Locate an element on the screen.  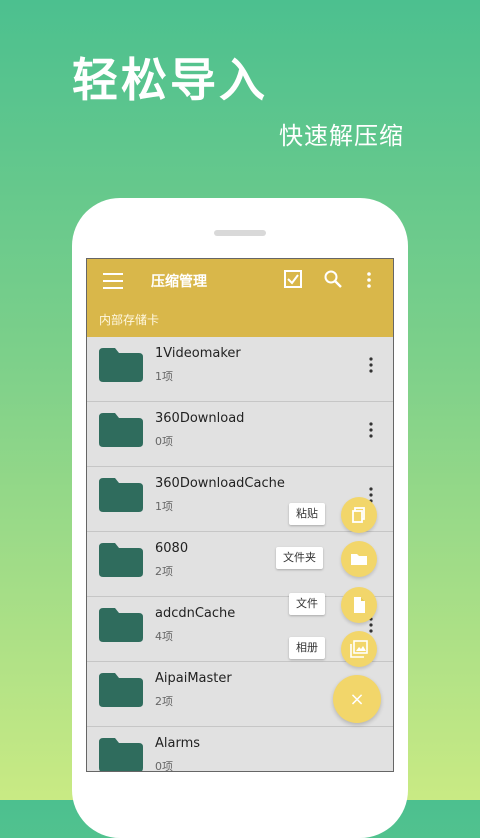
new-file-button is located at coordinates (359, 605).